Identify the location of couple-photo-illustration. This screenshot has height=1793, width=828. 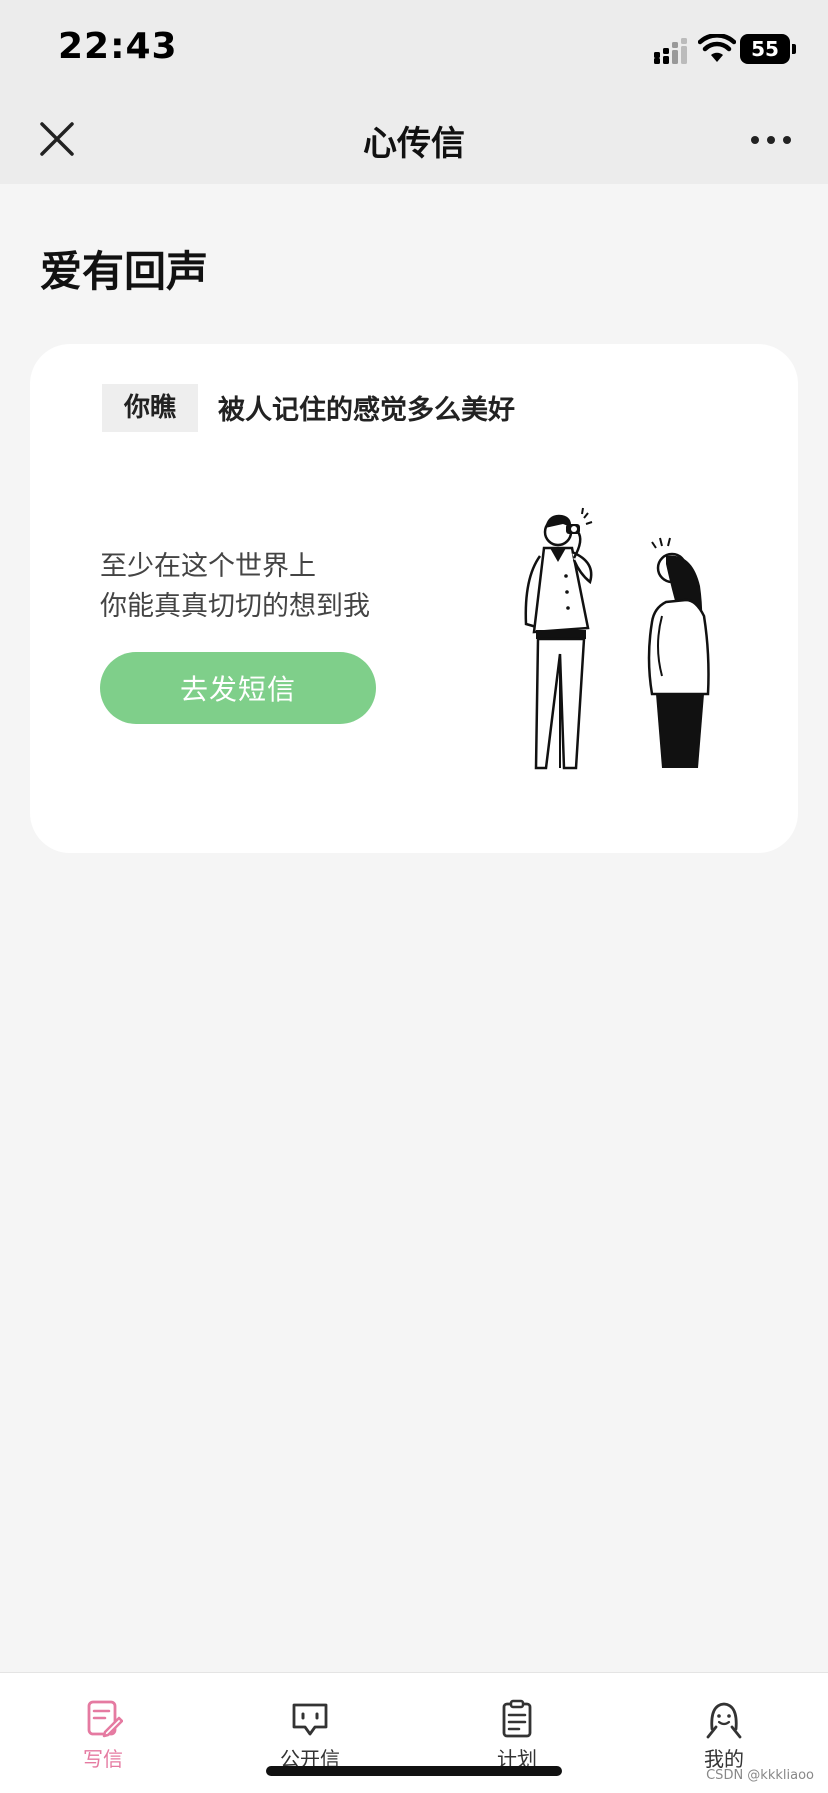
(617, 638).